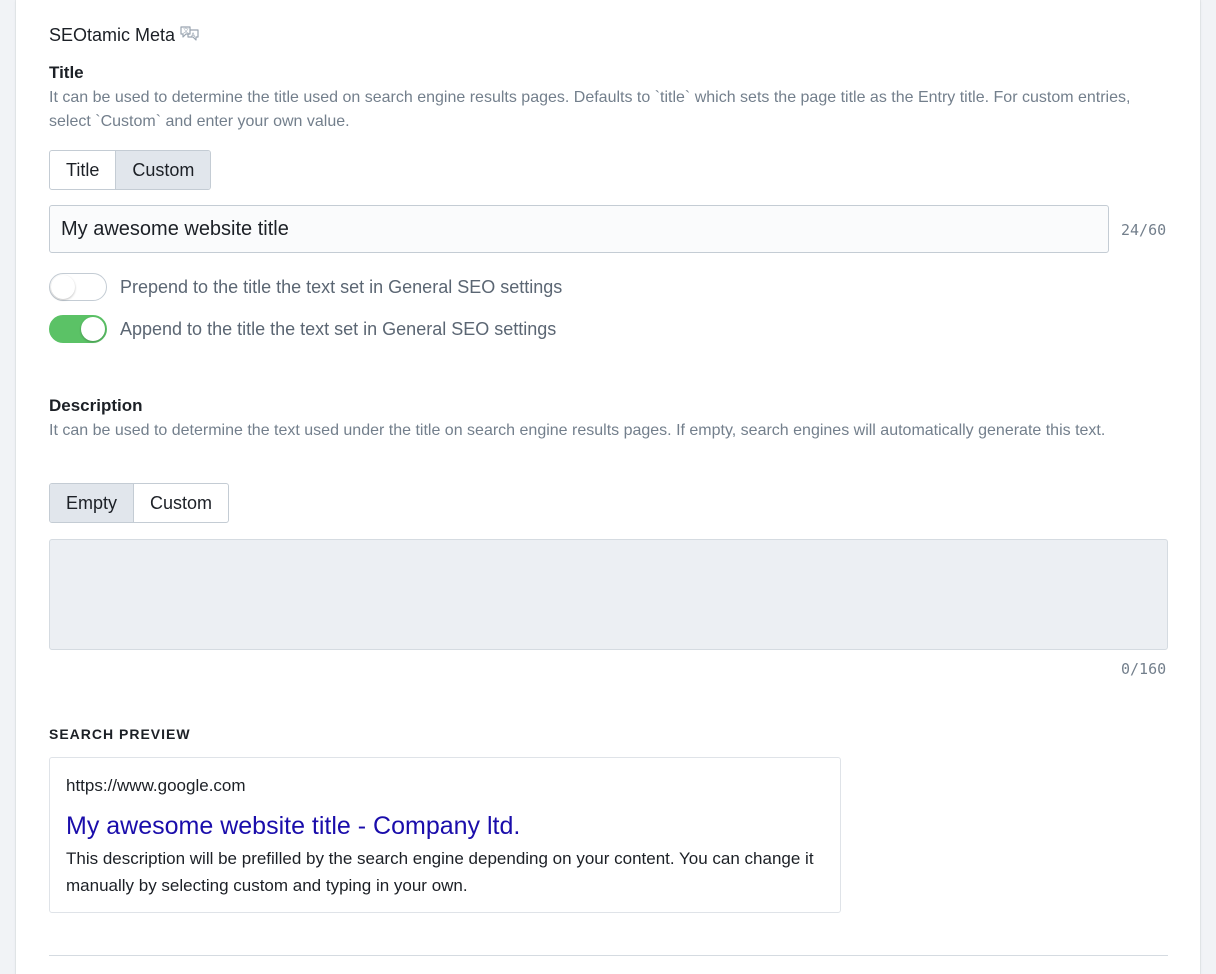 The image size is (1216, 974). What do you see at coordinates (190, 35) in the screenshot?
I see `translate-icon: 文 A` at bounding box center [190, 35].